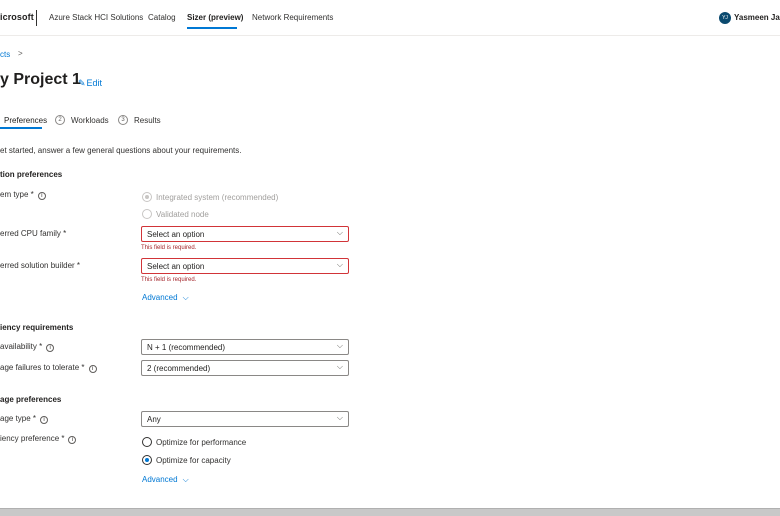  What do you see at coordinates (33, 233) in the screenshot?
I see `cpu-family-label: erred CPU family *` at bounding box center [33, 233].